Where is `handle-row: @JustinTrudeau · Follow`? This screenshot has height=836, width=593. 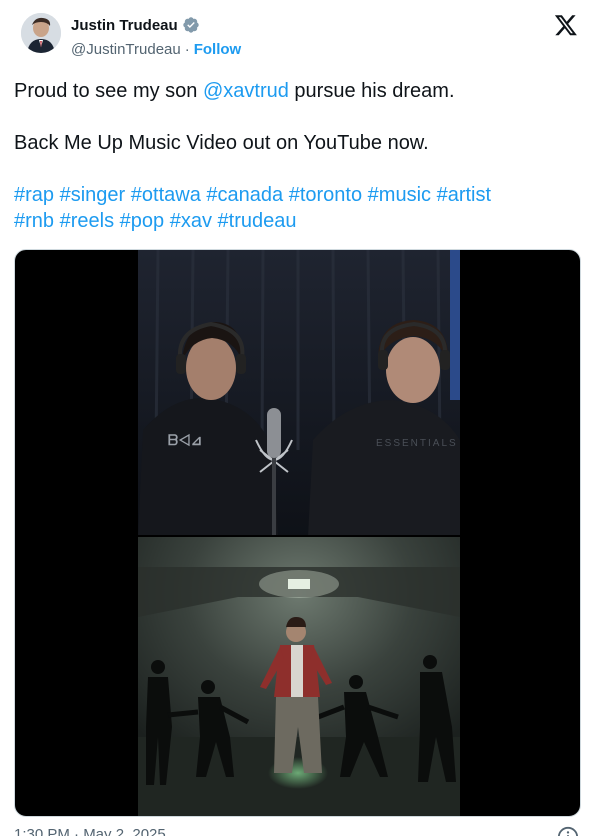 handle-row: @JustinTrudeau · Follow is located at coordinates (156, 49).